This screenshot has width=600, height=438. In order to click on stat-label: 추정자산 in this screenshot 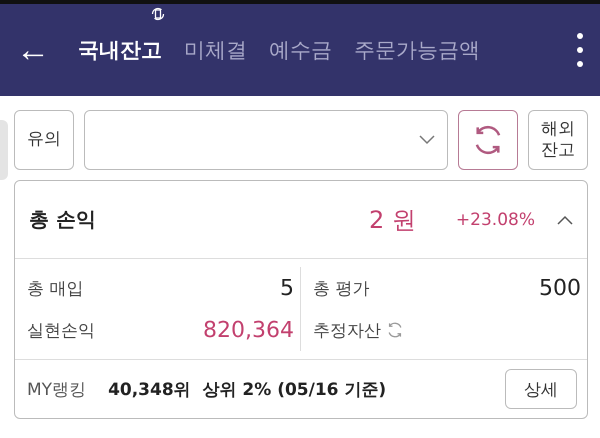, I will do `click(359, 330)`.